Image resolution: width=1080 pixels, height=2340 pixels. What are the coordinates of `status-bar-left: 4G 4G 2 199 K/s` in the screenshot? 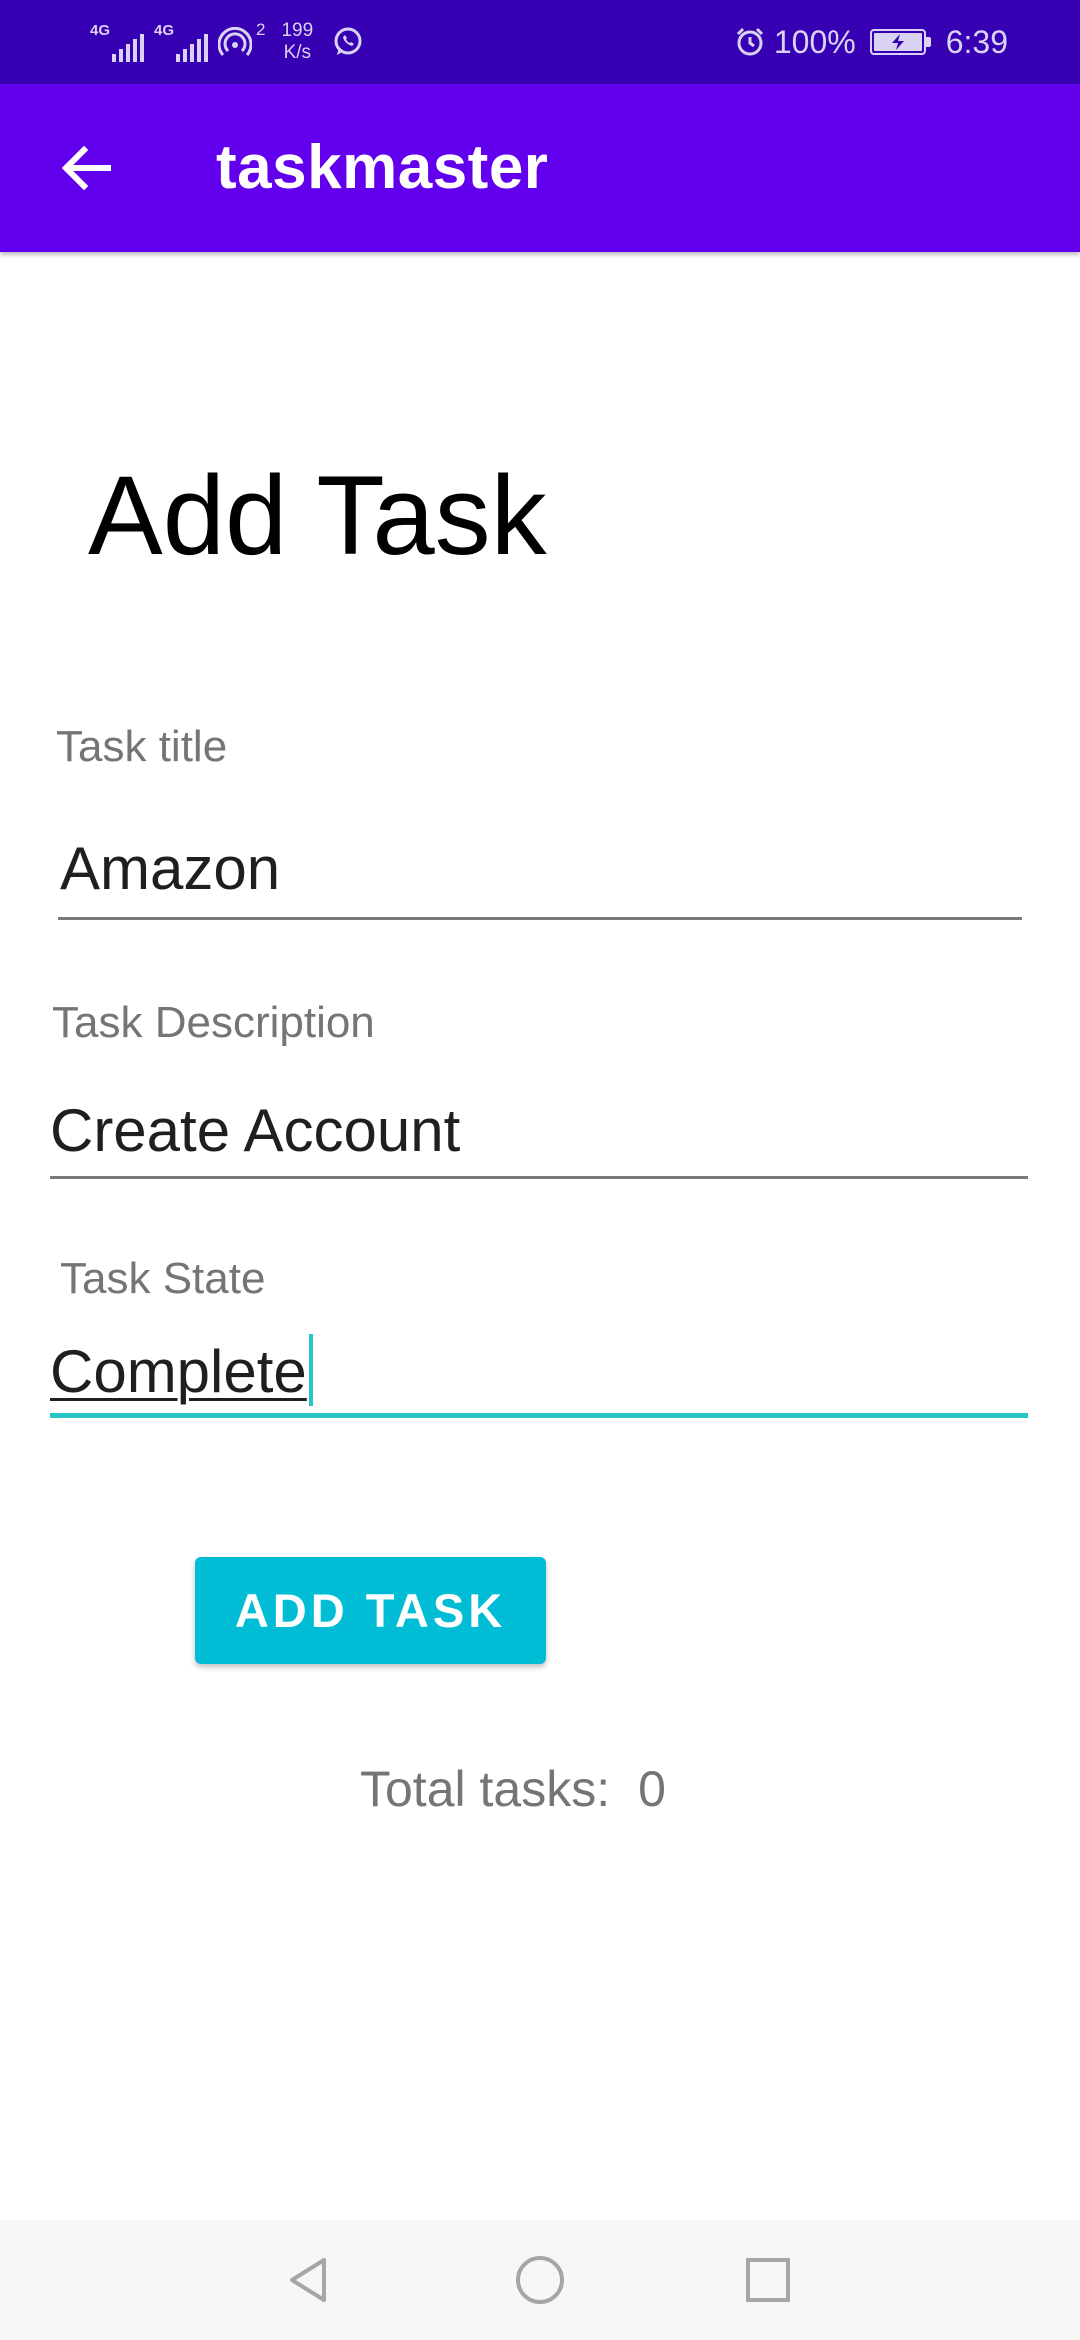 It's located at (227, 42).